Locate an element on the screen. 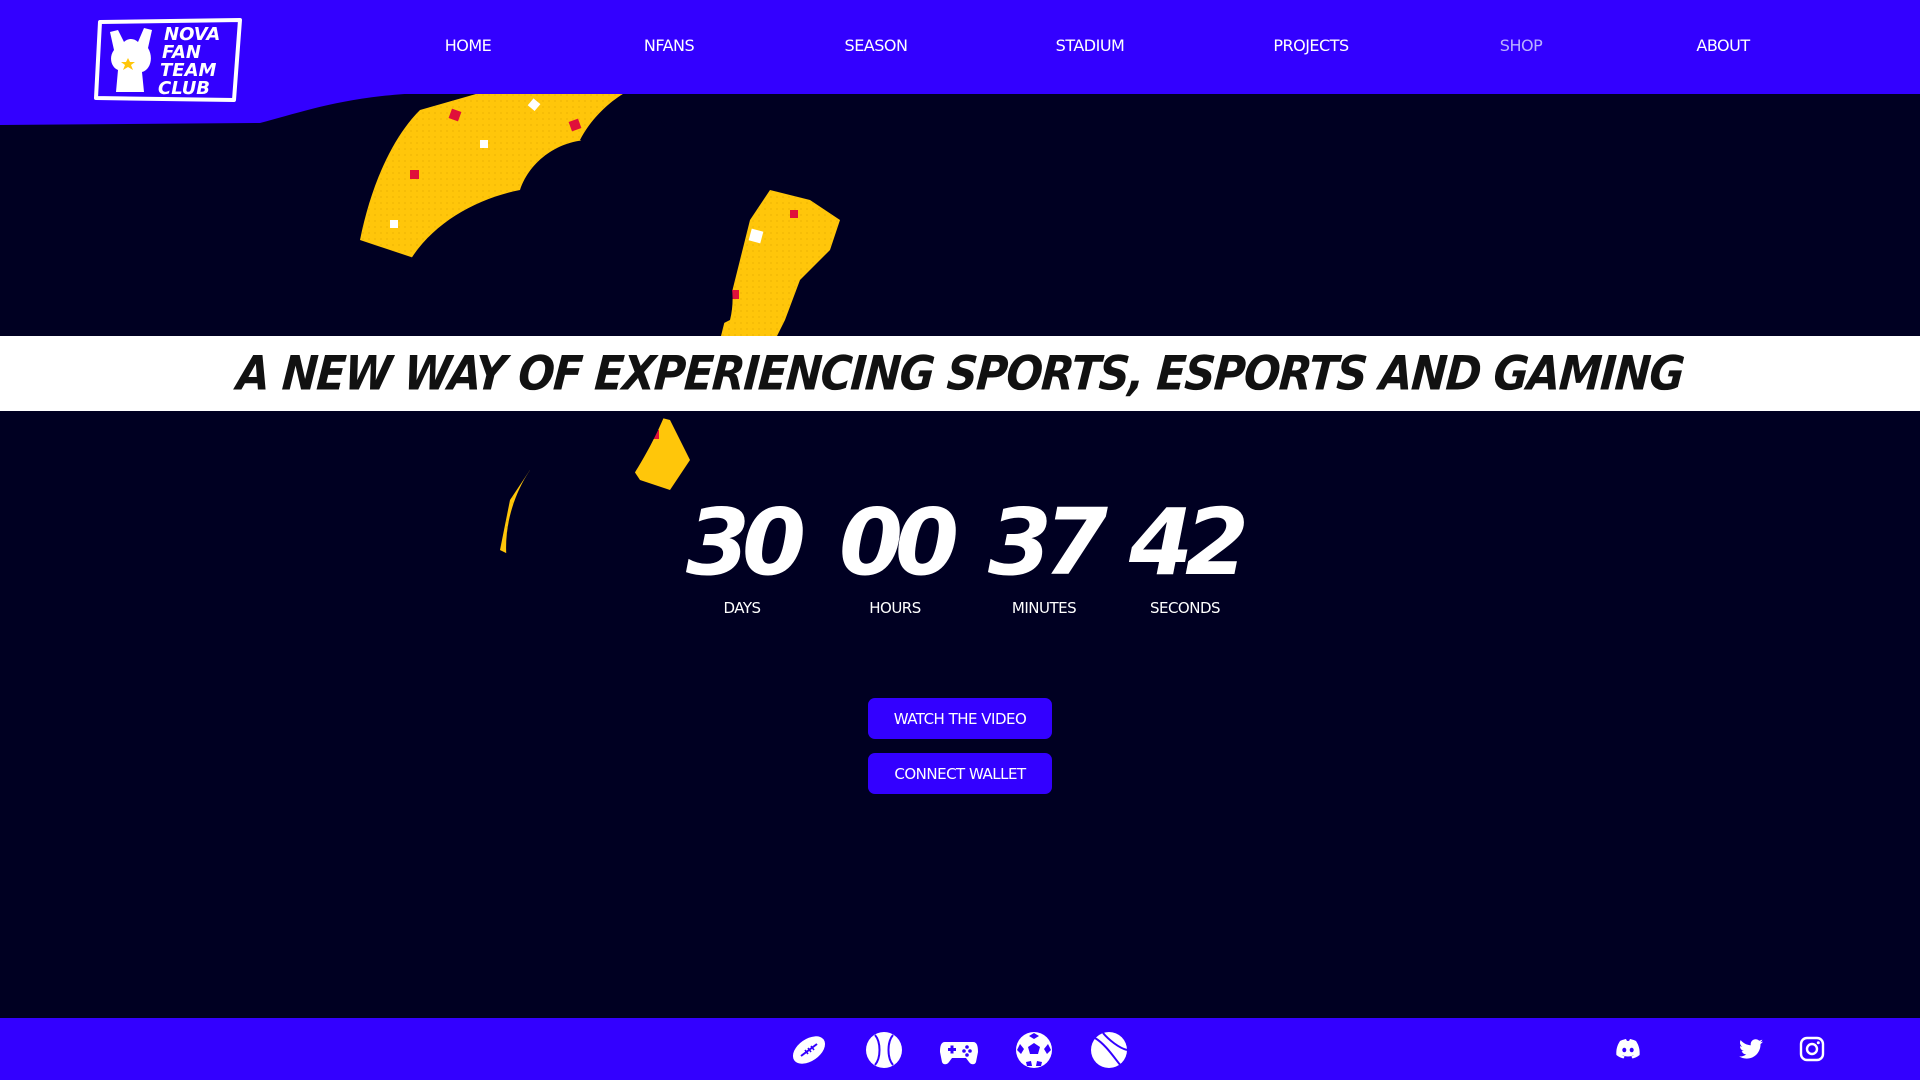 The height and width of the screenshot is (1080, 1920). minutes-value: 37 is located at coordinates (1047, 542).